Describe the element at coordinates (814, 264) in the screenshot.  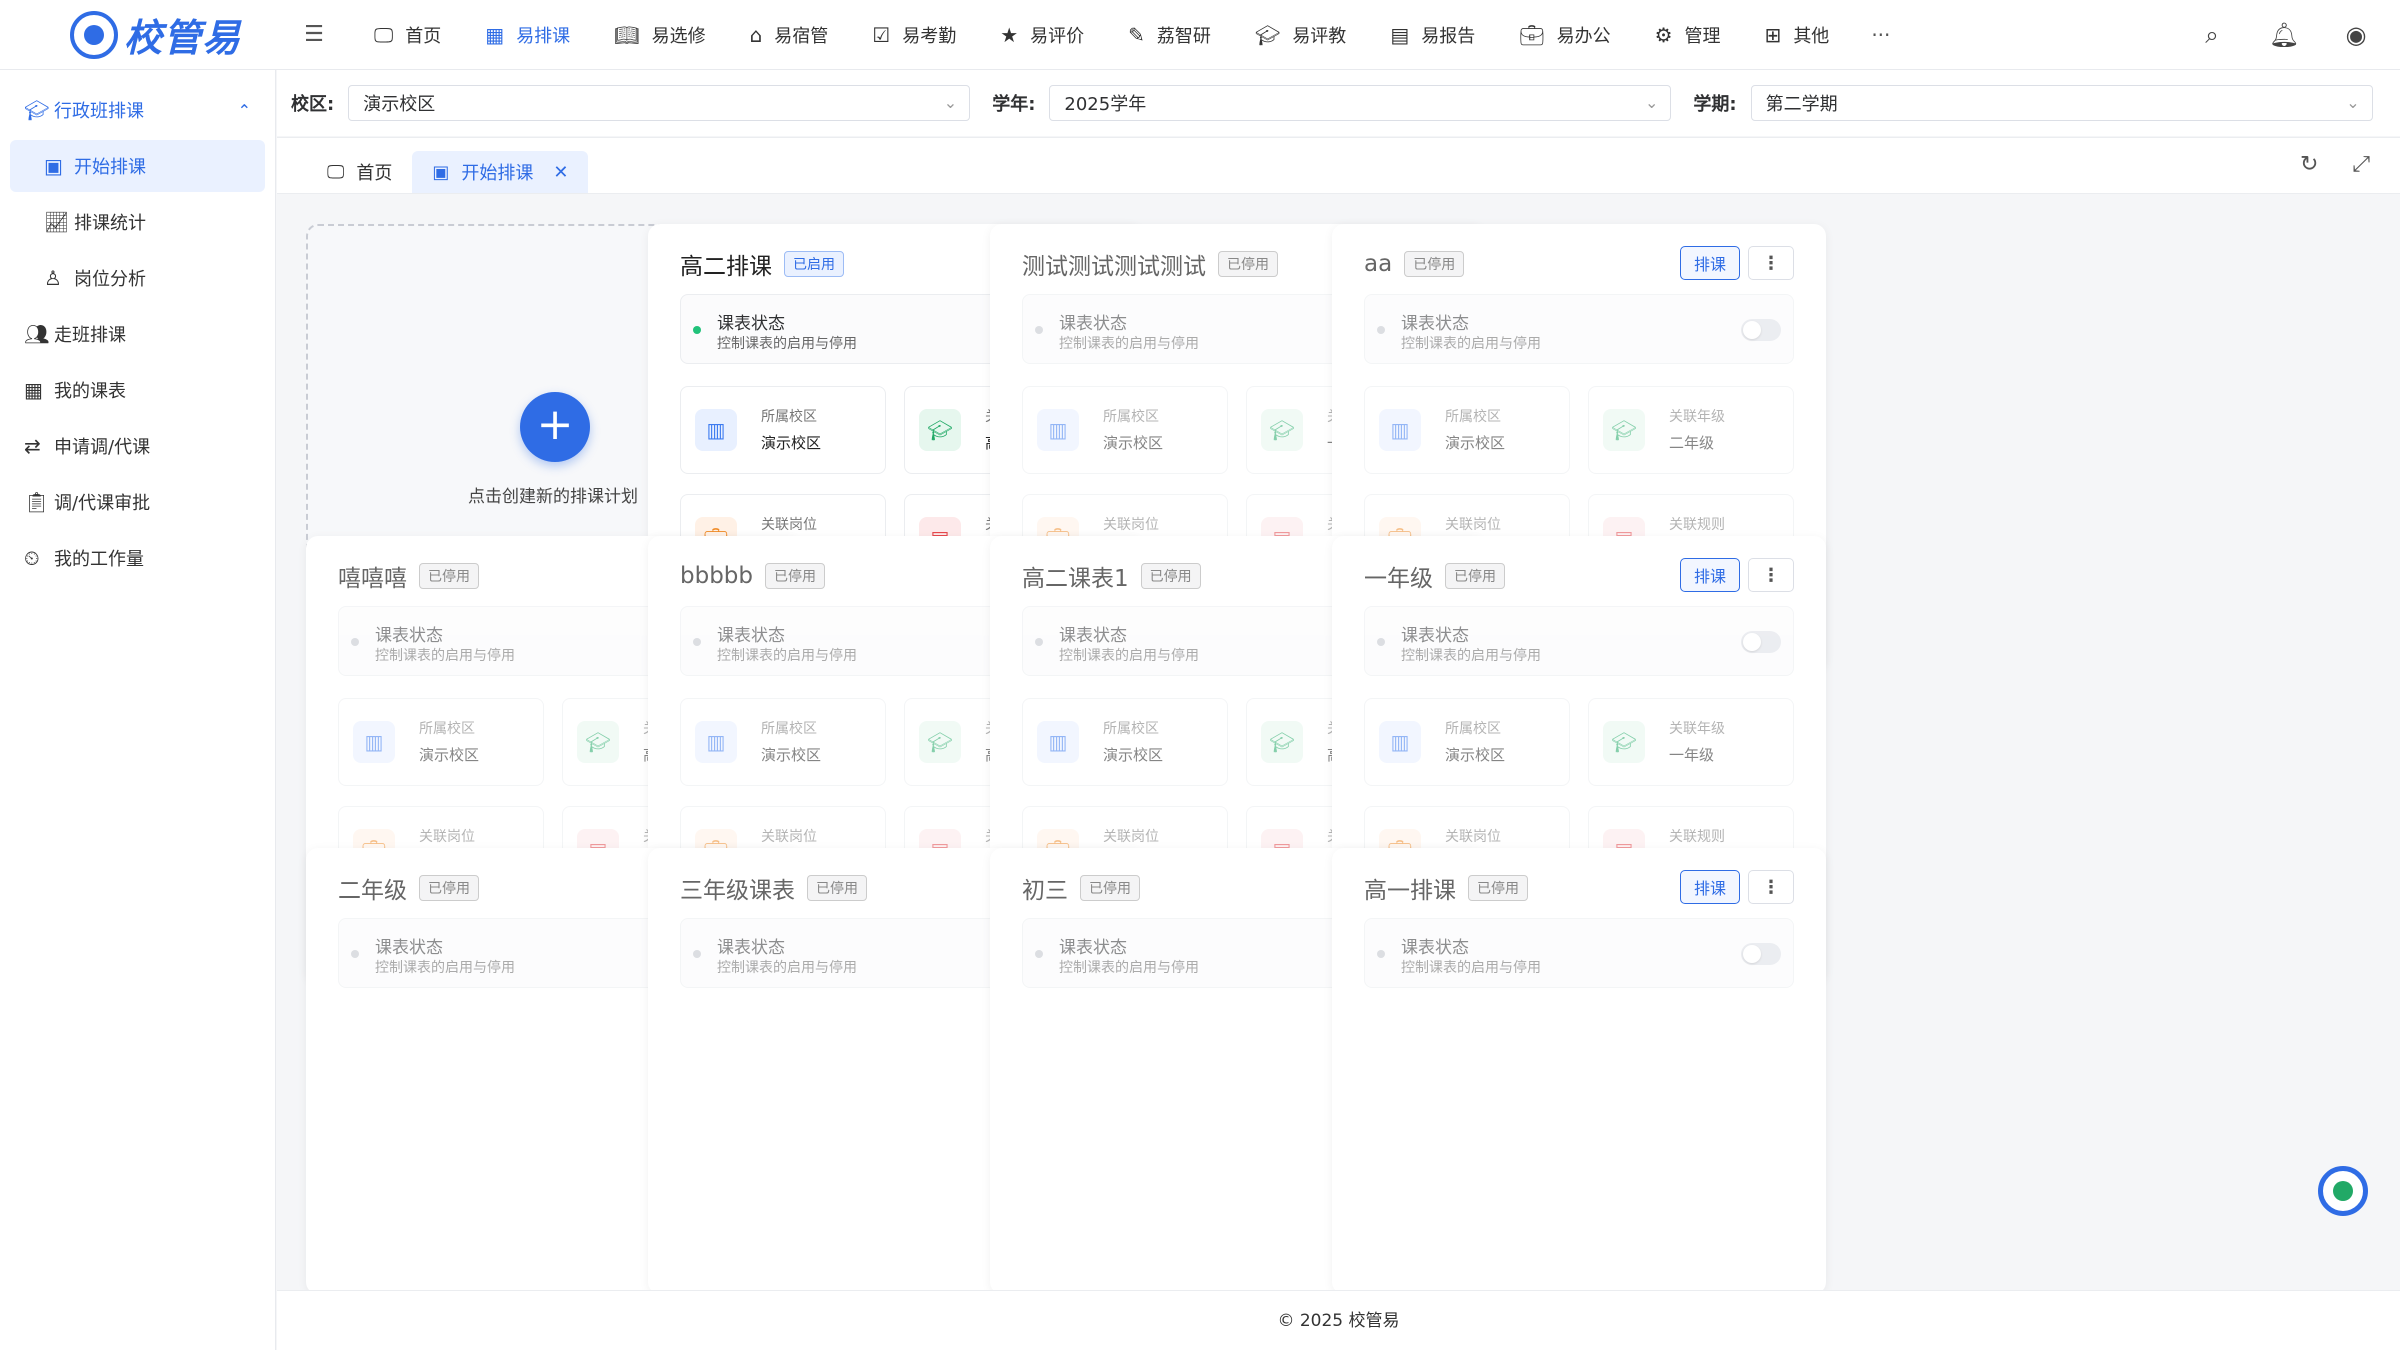
I see `status-badge: 已启用` at that location.